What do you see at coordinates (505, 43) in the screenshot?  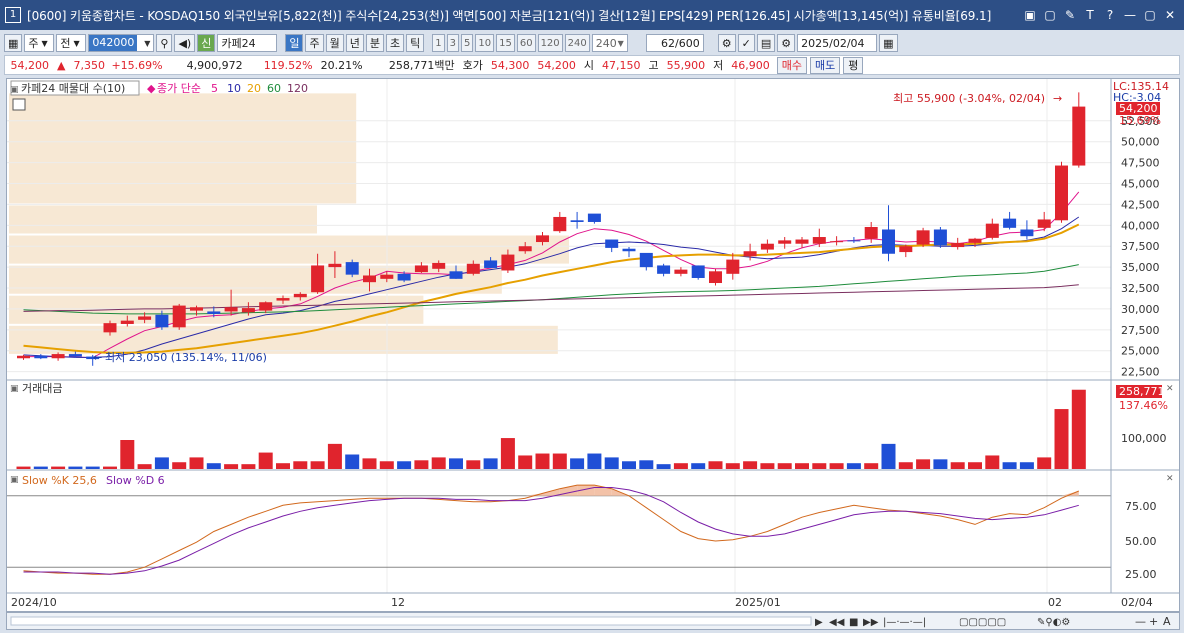 I see `interval-button: 15` at bounding box center [505, 43].